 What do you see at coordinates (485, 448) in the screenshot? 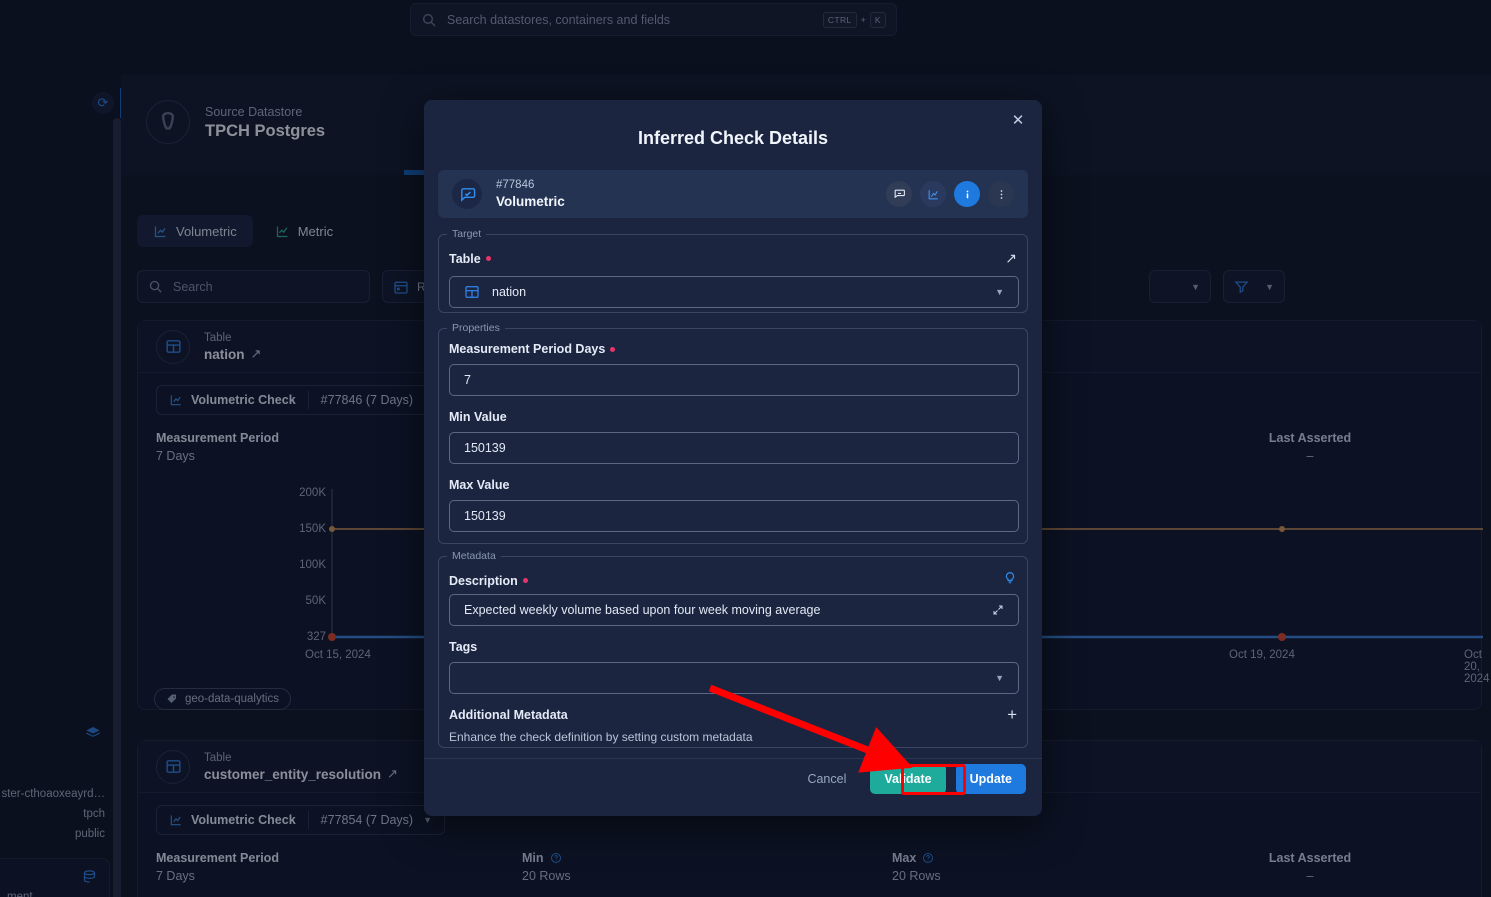
I see `min-value-text: 150139` at bounding box center [485, 448].